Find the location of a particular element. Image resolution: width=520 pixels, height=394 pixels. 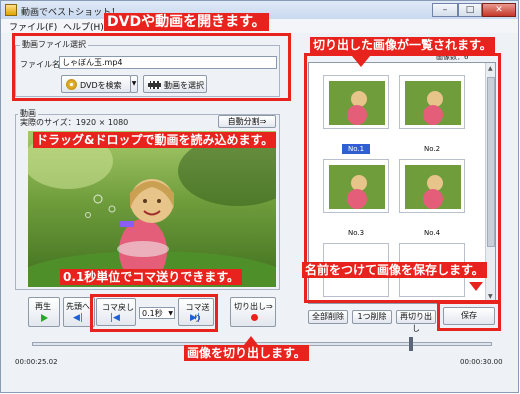

step-forward-icon: ▶| is located at coordinates (195, 318).